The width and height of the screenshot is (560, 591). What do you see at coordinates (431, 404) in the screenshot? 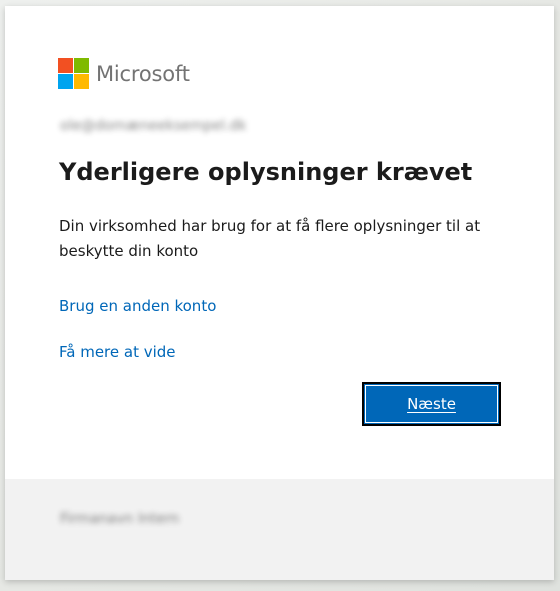
I see `next-button: Næste` at bounding box center [431, 404].